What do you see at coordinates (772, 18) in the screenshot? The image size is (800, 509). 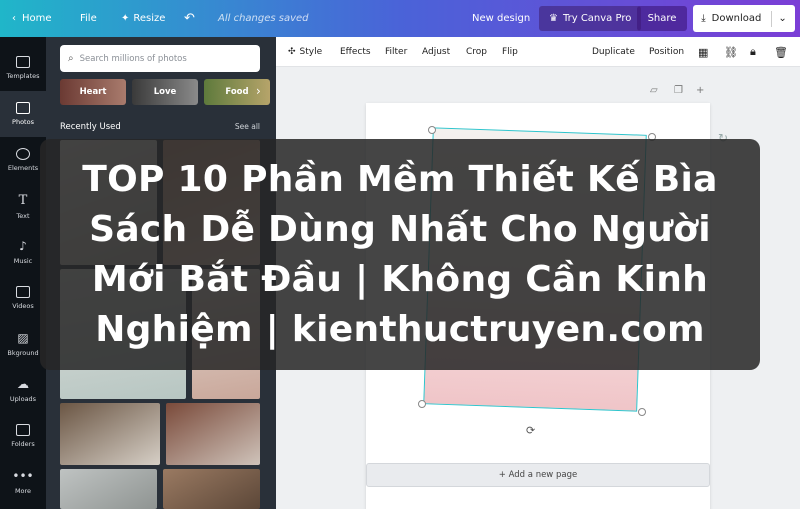 I see `divider` at bounding box center [772, 18].